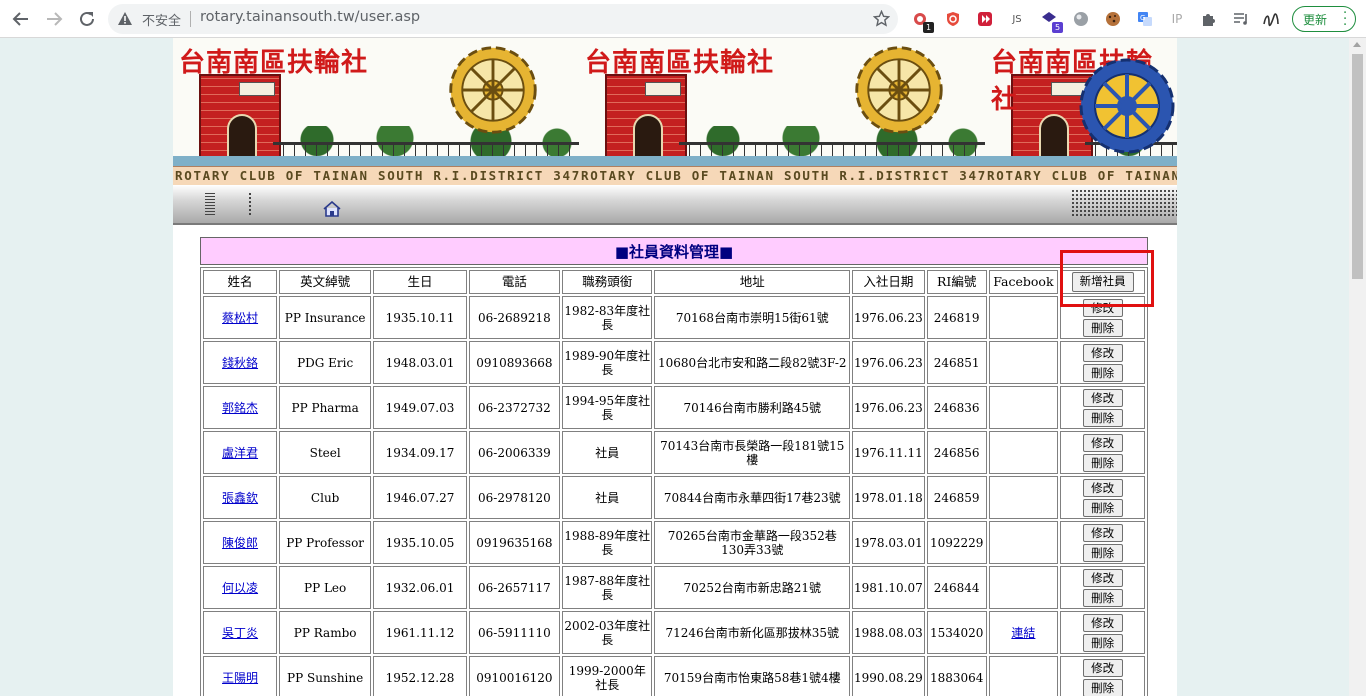  I want to click on omnibox-divider, so click(190, 19).